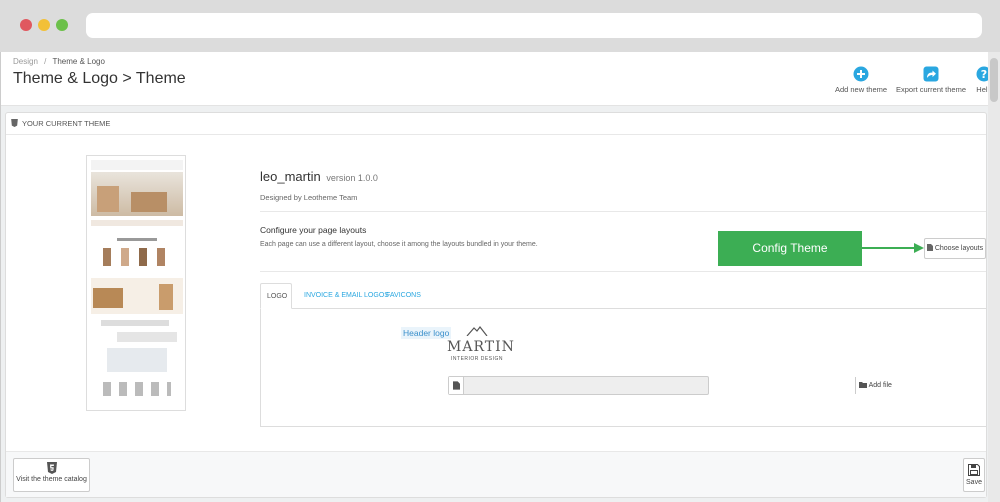 The image size is (1000, 502). Describe the element at coordinates (861, 74) in the screenshot. I see `plus-circle-icon` at that location.